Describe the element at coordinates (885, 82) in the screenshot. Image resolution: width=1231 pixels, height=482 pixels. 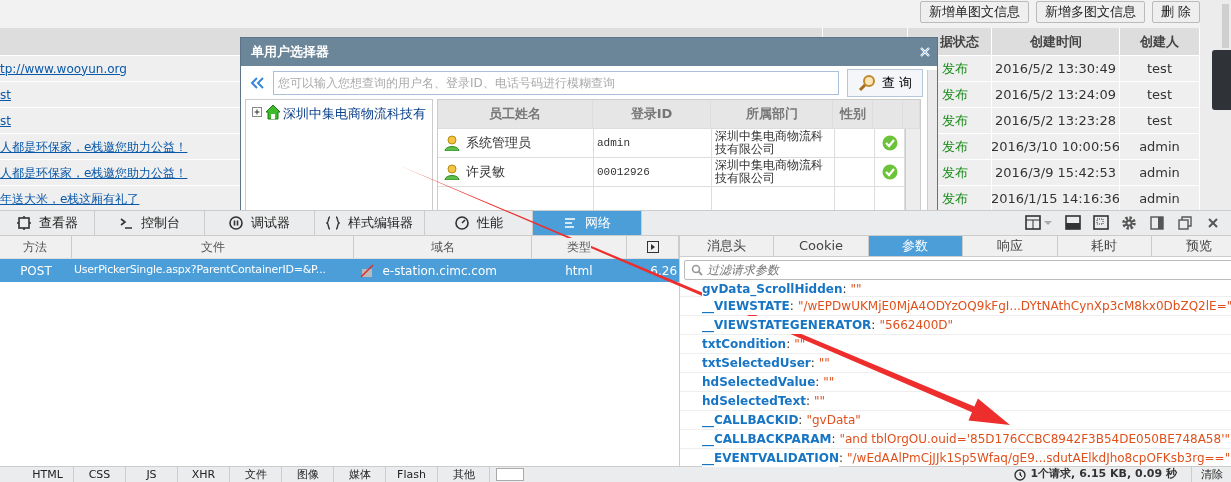
I see `query-button: 查 询` at that location.